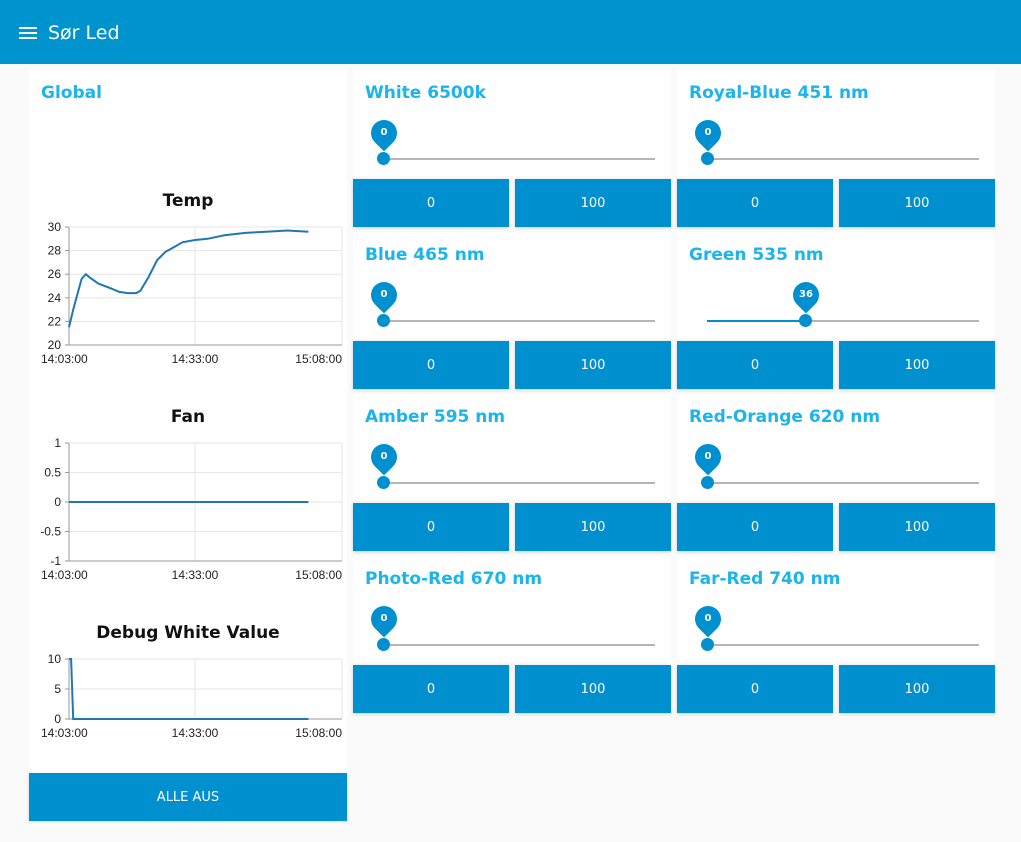 The height and width of the screenshot is (842, 1021). I want to click on slider-fill, so click(756, 321).